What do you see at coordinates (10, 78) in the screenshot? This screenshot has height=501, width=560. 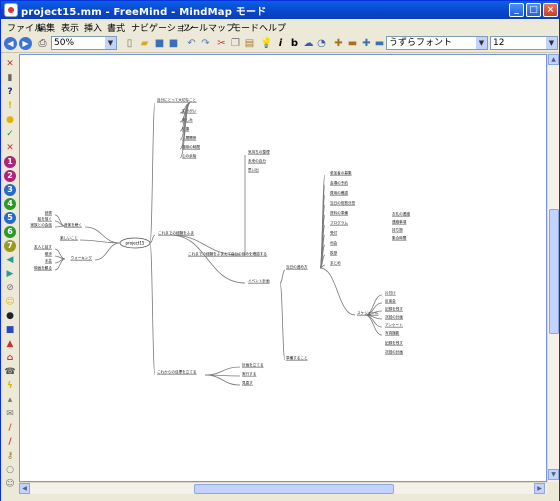 I see `trash-icon: ▮` at bounding box center [10, 78].